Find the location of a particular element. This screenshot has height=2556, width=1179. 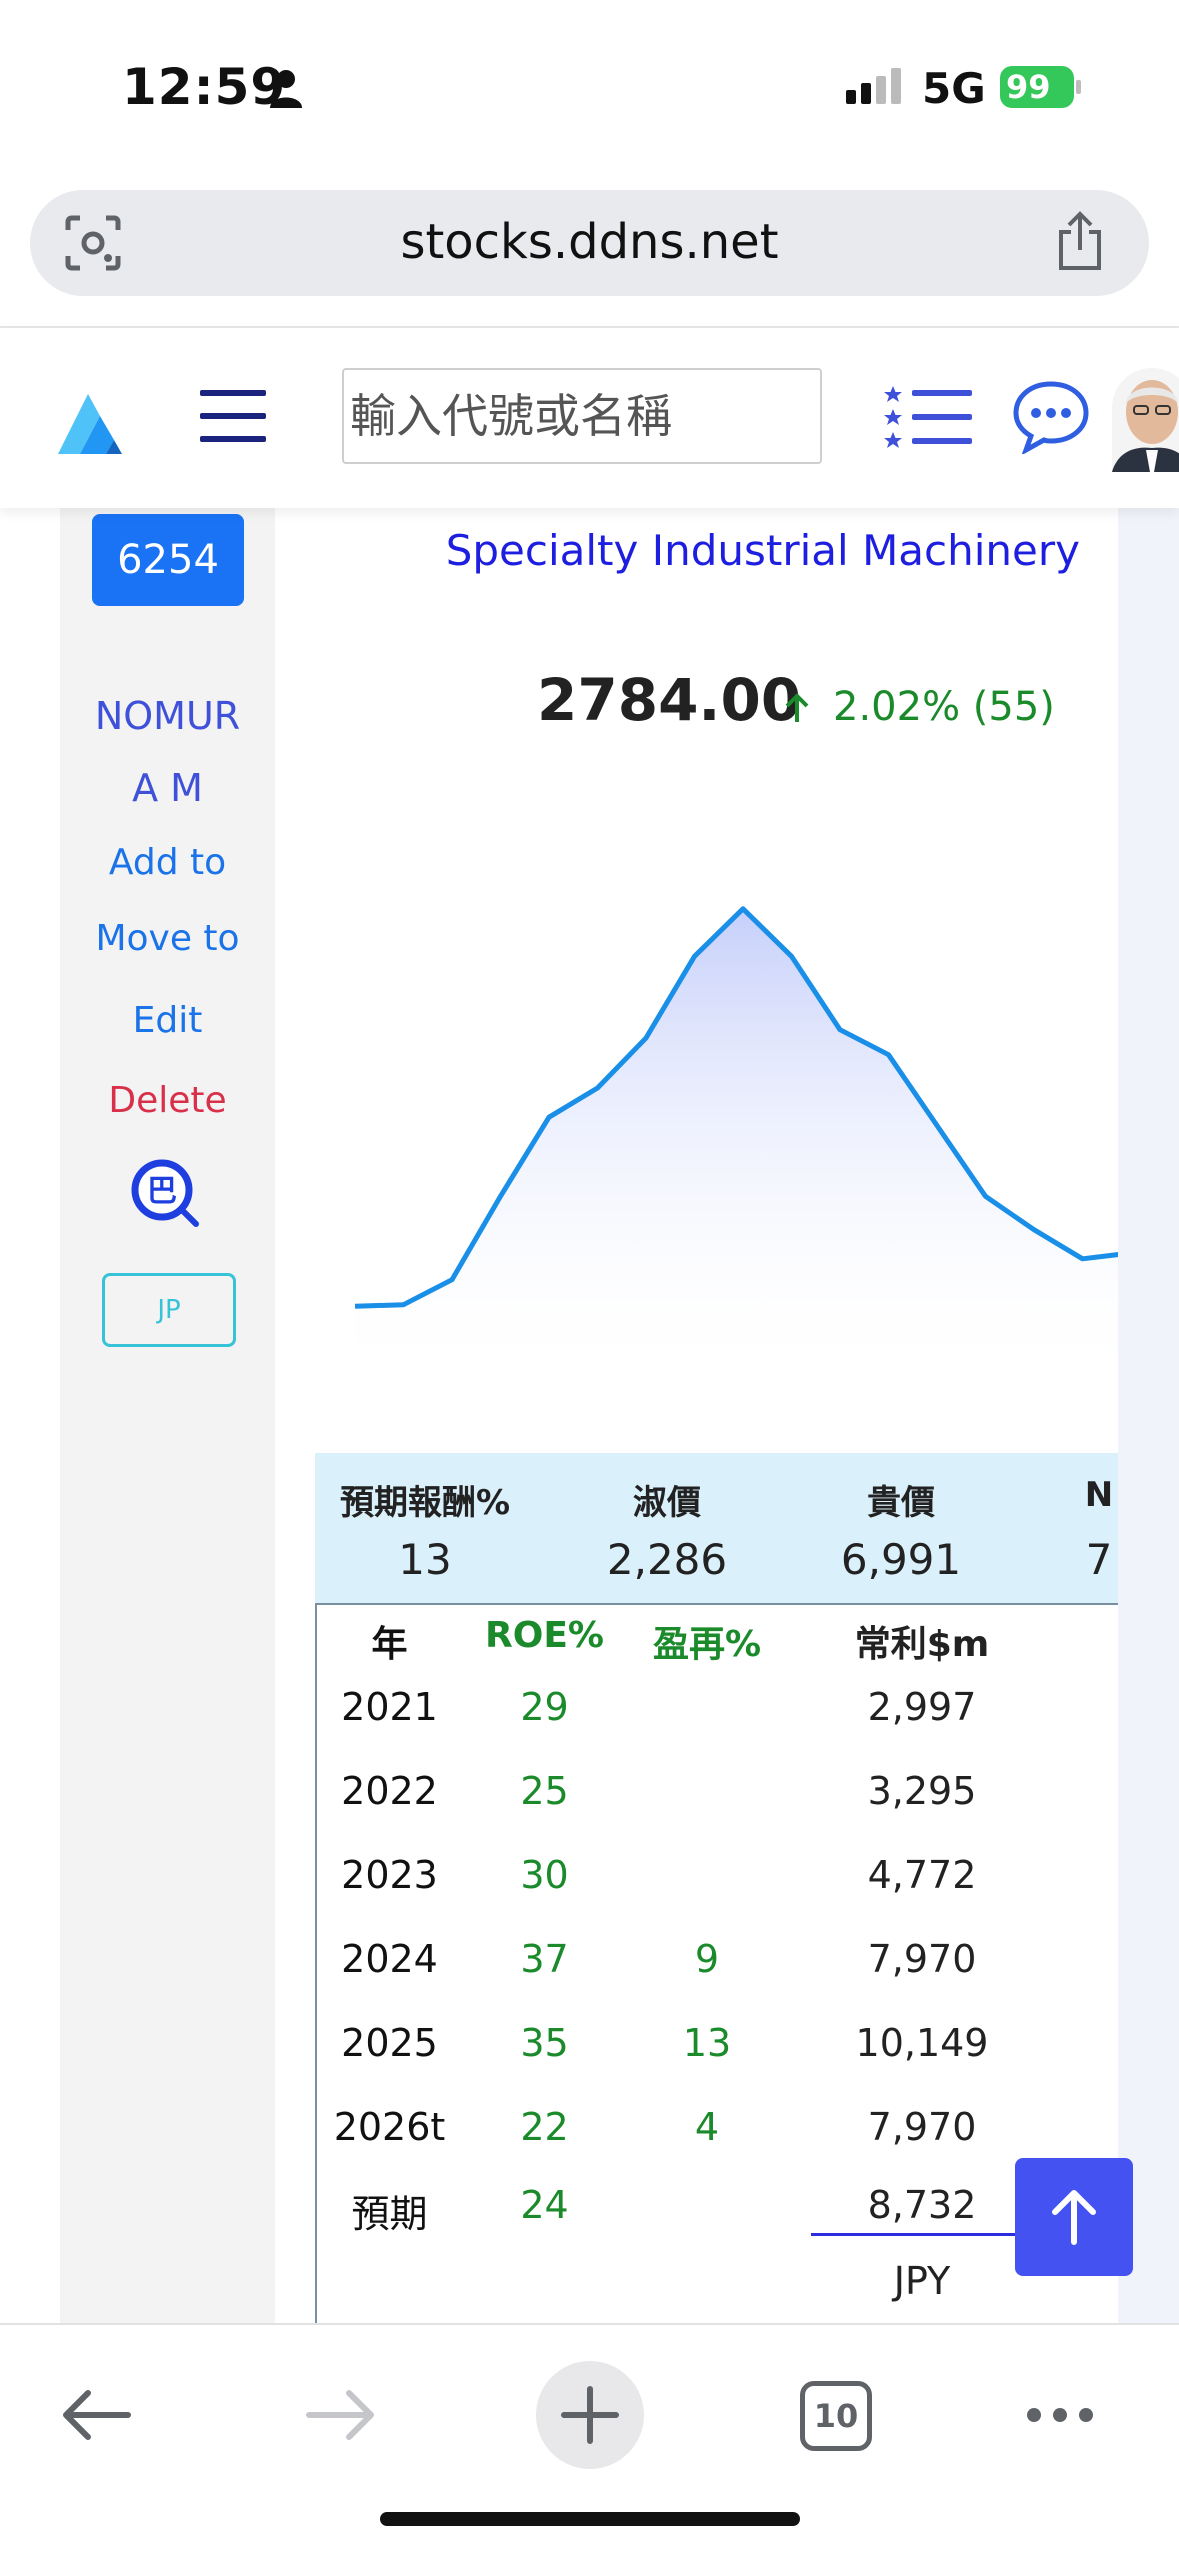

add-to-link: Add to is located at coordinates (167, 862).